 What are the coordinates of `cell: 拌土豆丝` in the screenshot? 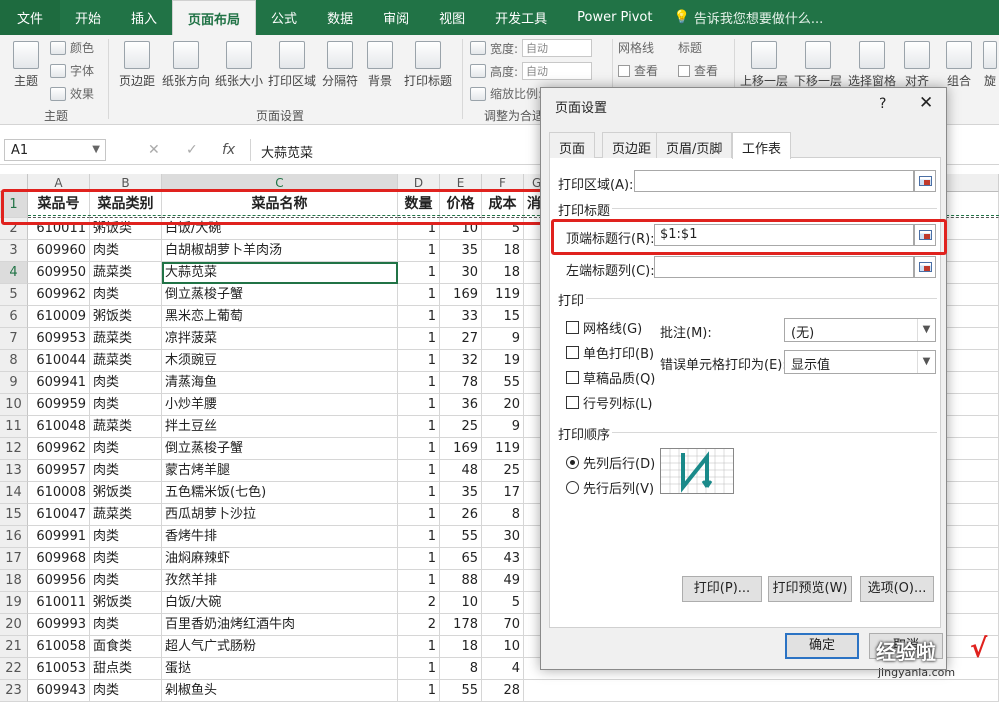 It's located at (280, 427).